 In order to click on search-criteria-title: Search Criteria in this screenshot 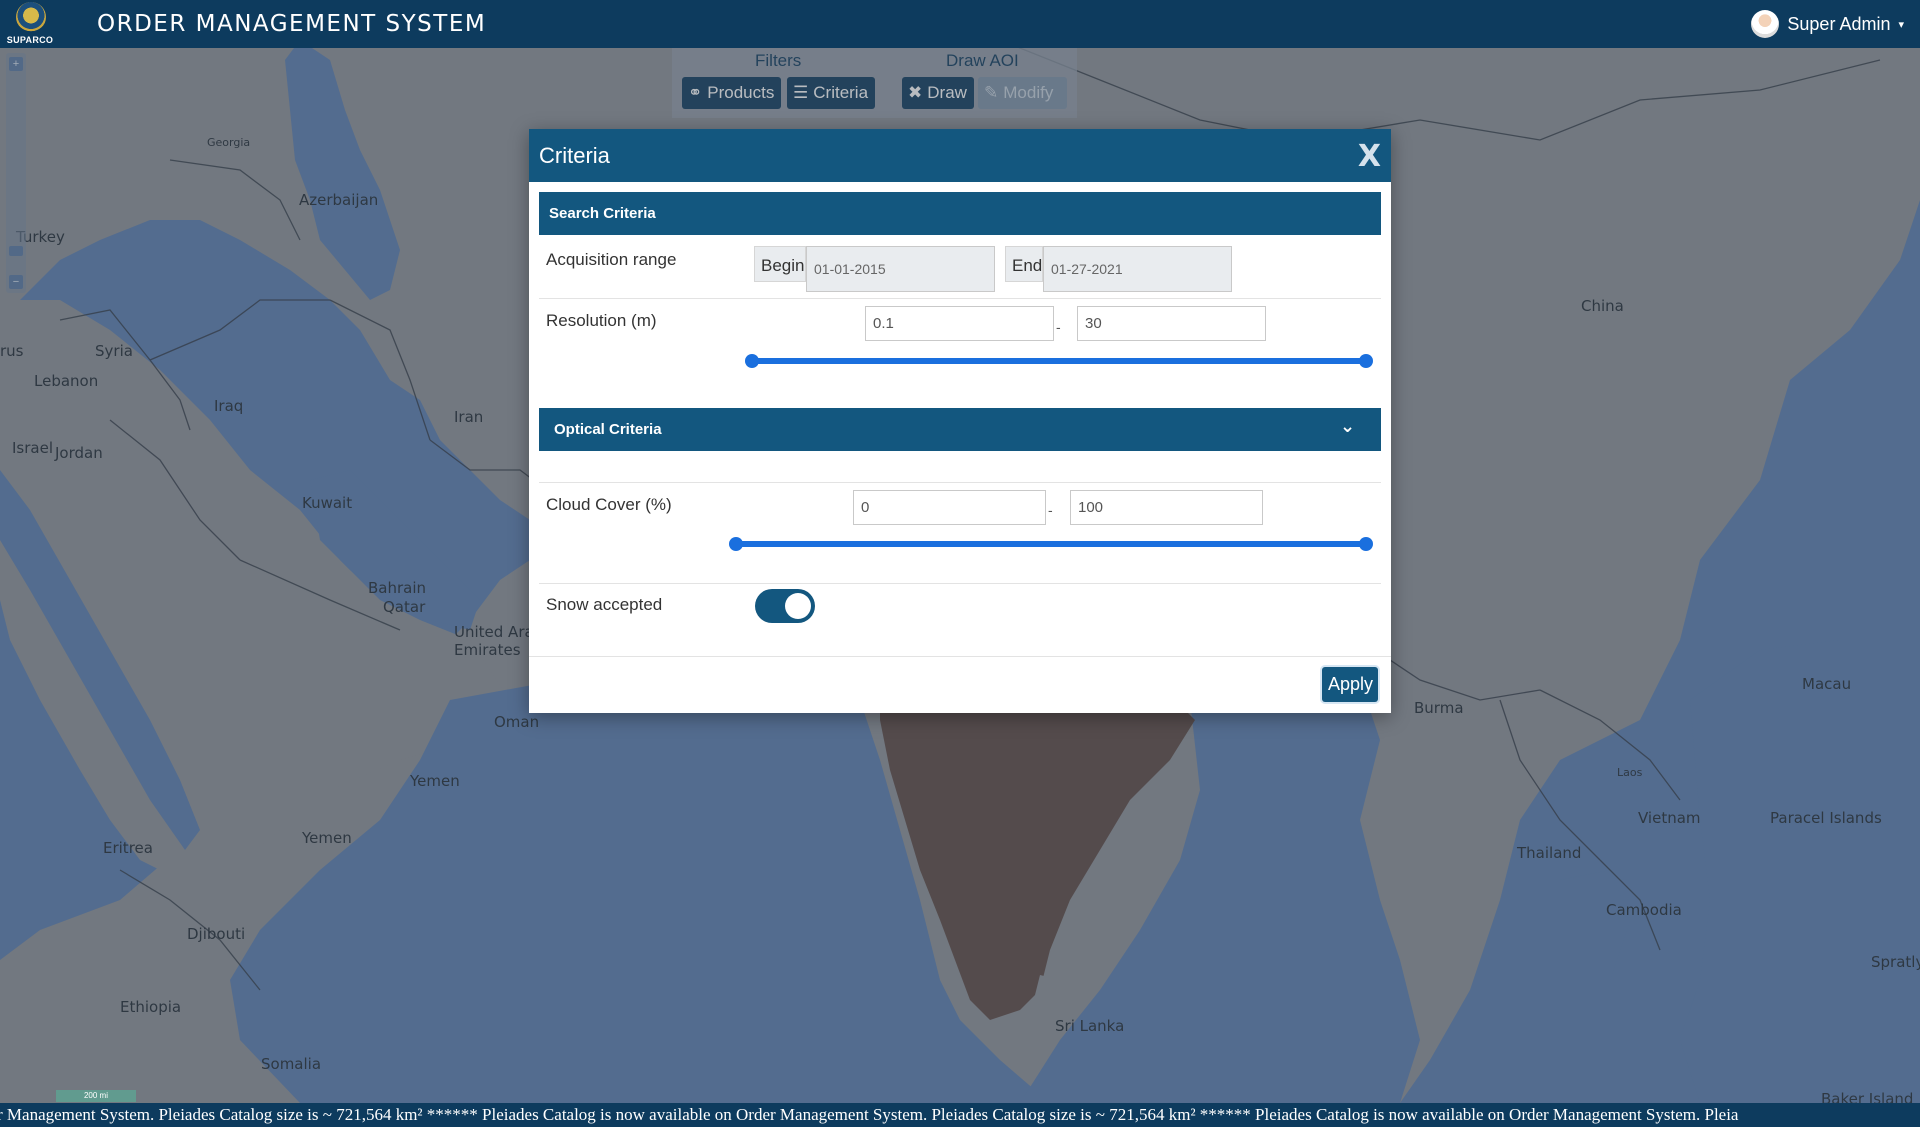, I will do `click(602, 213)`.